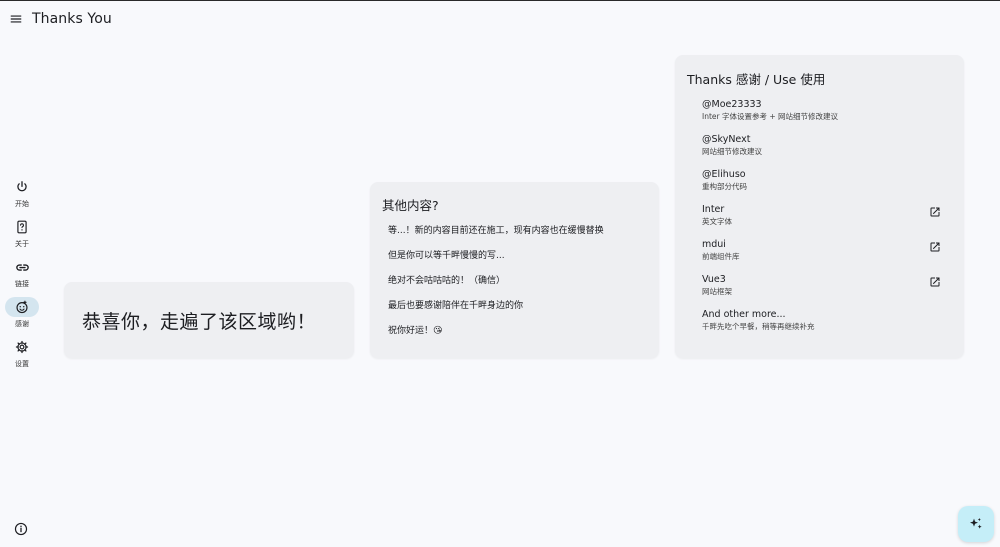 The image size is (1000, 547). Describe the element at coordinates (410, 205) in the screenshot. I see `other-card-title: 其他内容?` at that location.